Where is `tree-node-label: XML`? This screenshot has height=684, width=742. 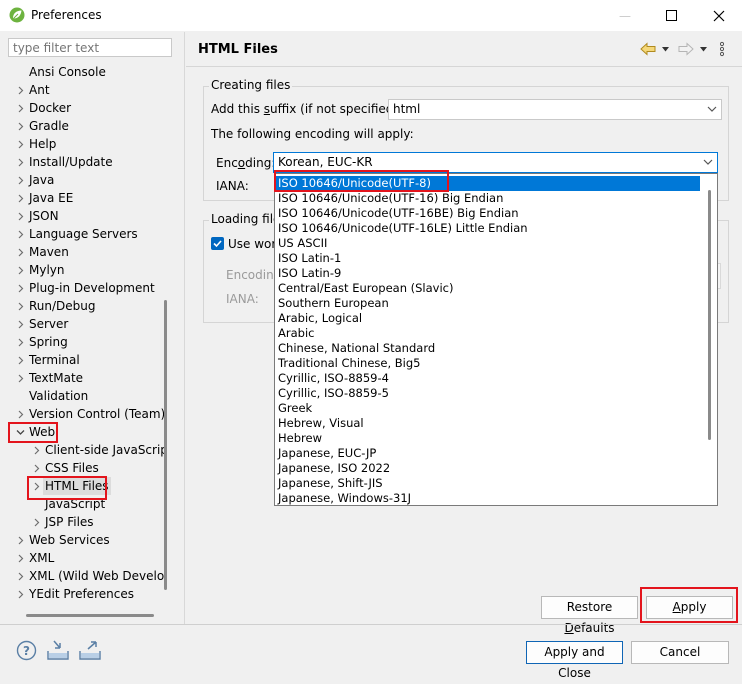 tree-node-label: XML is located at coordinates (42, 558).